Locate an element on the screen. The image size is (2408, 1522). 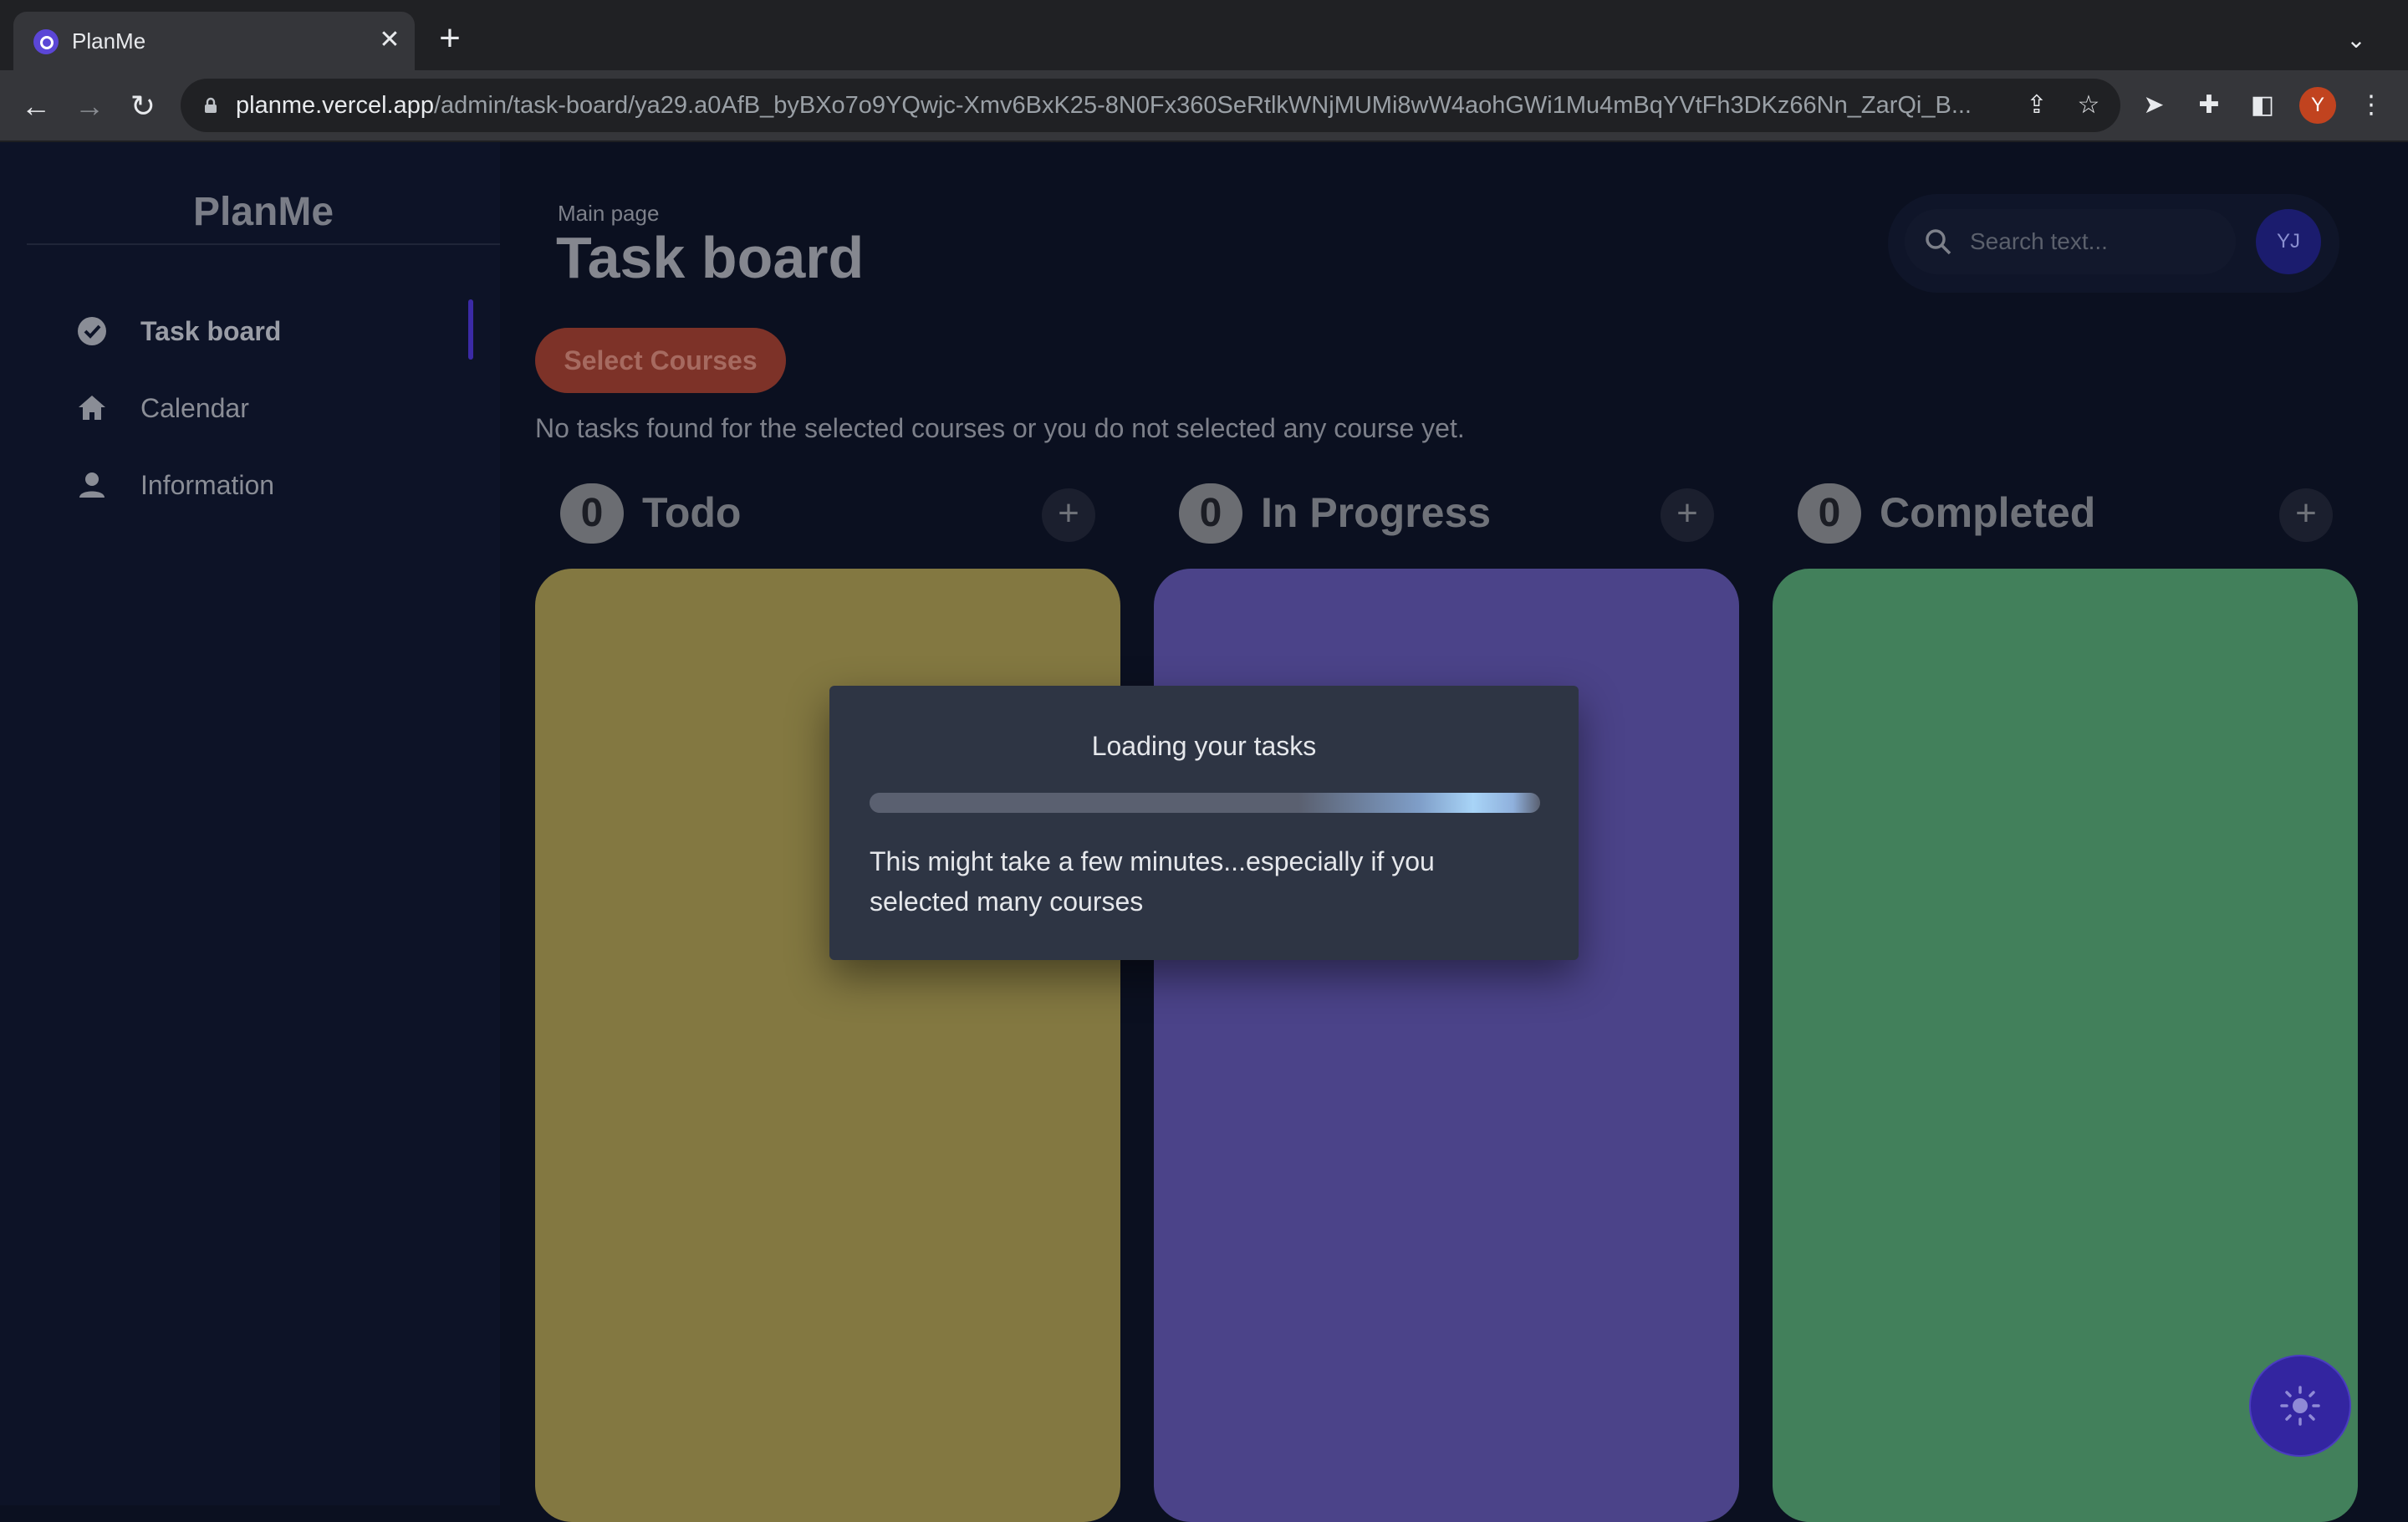
new-tab-button: + is located at coordinates (449, 40).